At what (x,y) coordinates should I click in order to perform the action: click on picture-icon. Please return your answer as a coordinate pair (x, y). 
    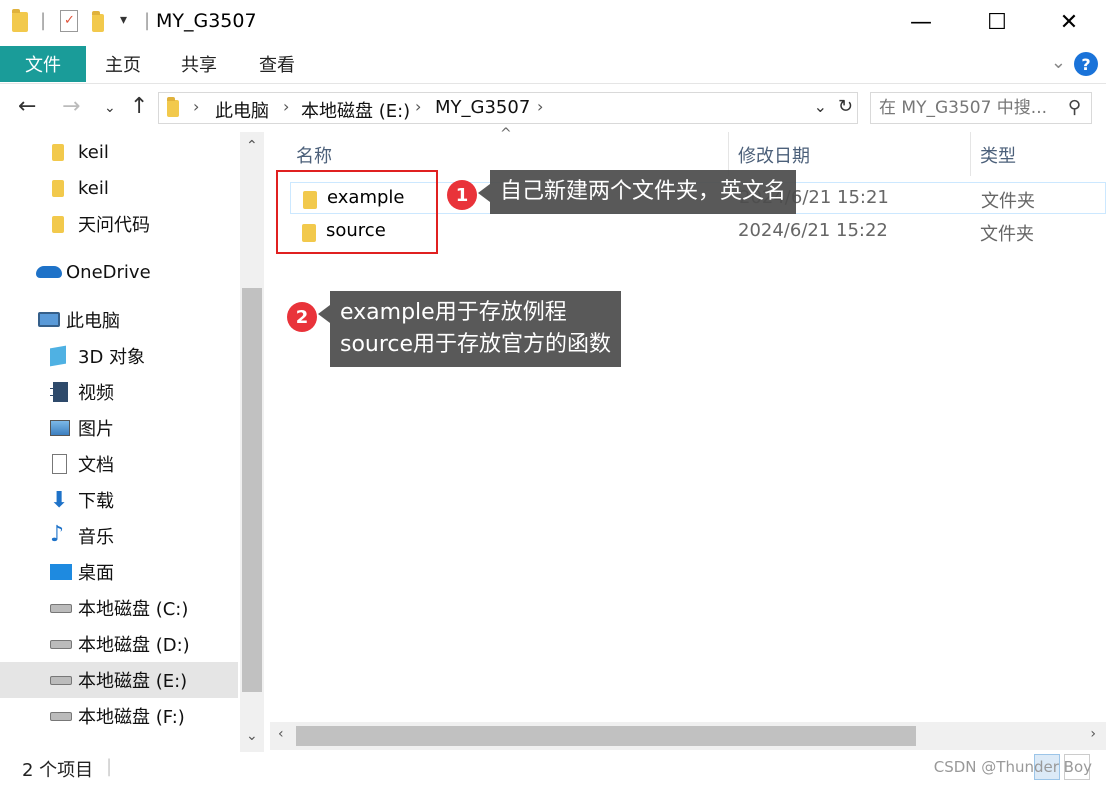
    Looking at the image, I should click on (60, 428).